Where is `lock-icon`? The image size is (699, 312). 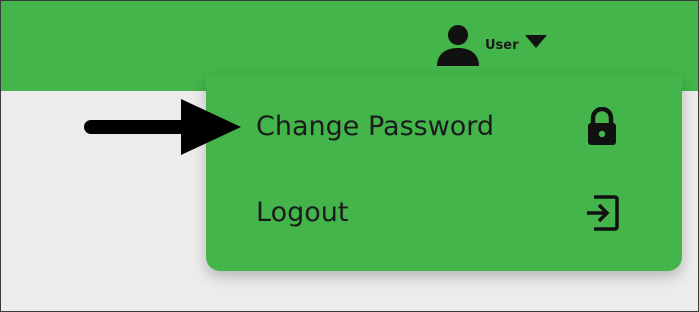
lock-icon is located at coordinates (602, 126).